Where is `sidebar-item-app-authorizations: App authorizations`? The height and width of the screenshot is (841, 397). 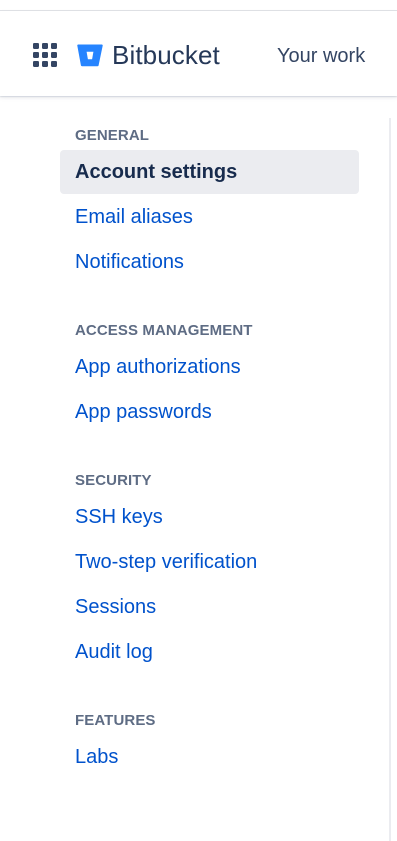 sidebar-item-app-authorizations: App authorizations is located at coordinates (209, 367).